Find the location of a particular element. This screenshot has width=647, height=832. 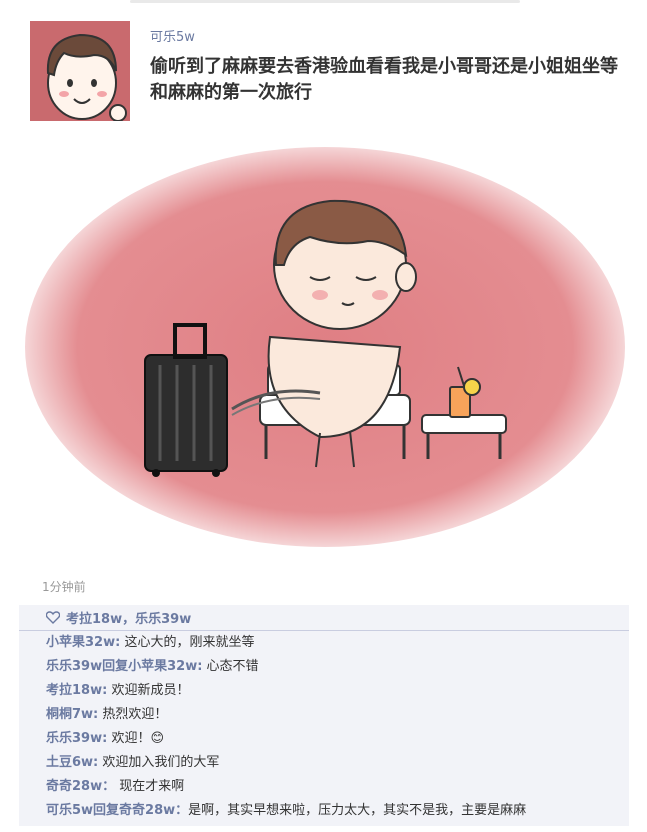

comment-item: 可乐5w回复奇奇28w：是啊，其实早想来啦，压力太大，其实不是我，主要是麻麻 is located at coordinates (324, 811).